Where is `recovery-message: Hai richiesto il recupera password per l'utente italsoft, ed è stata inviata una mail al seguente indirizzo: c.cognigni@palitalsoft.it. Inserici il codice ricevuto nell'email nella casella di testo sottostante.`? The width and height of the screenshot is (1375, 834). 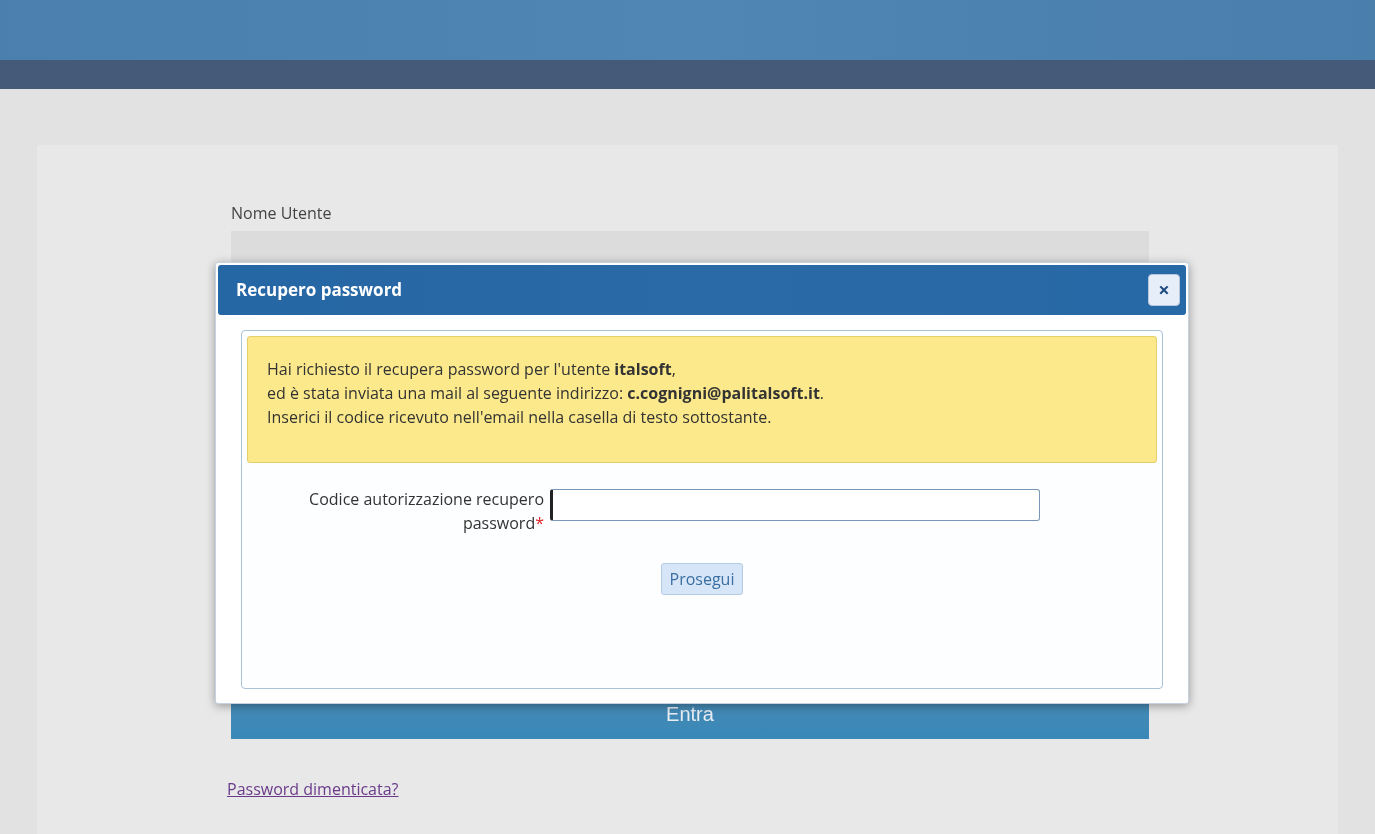 recovery-message: Hai richiesto il recupera password per l'utente italsoft, ed è stata inviata una mail al seguente indirizzo: c.cognigni@palitalsoft.it. Inserici il codice ricevuto nell'email nella casella di testo sottostante. is located at coordinates (702, 399).